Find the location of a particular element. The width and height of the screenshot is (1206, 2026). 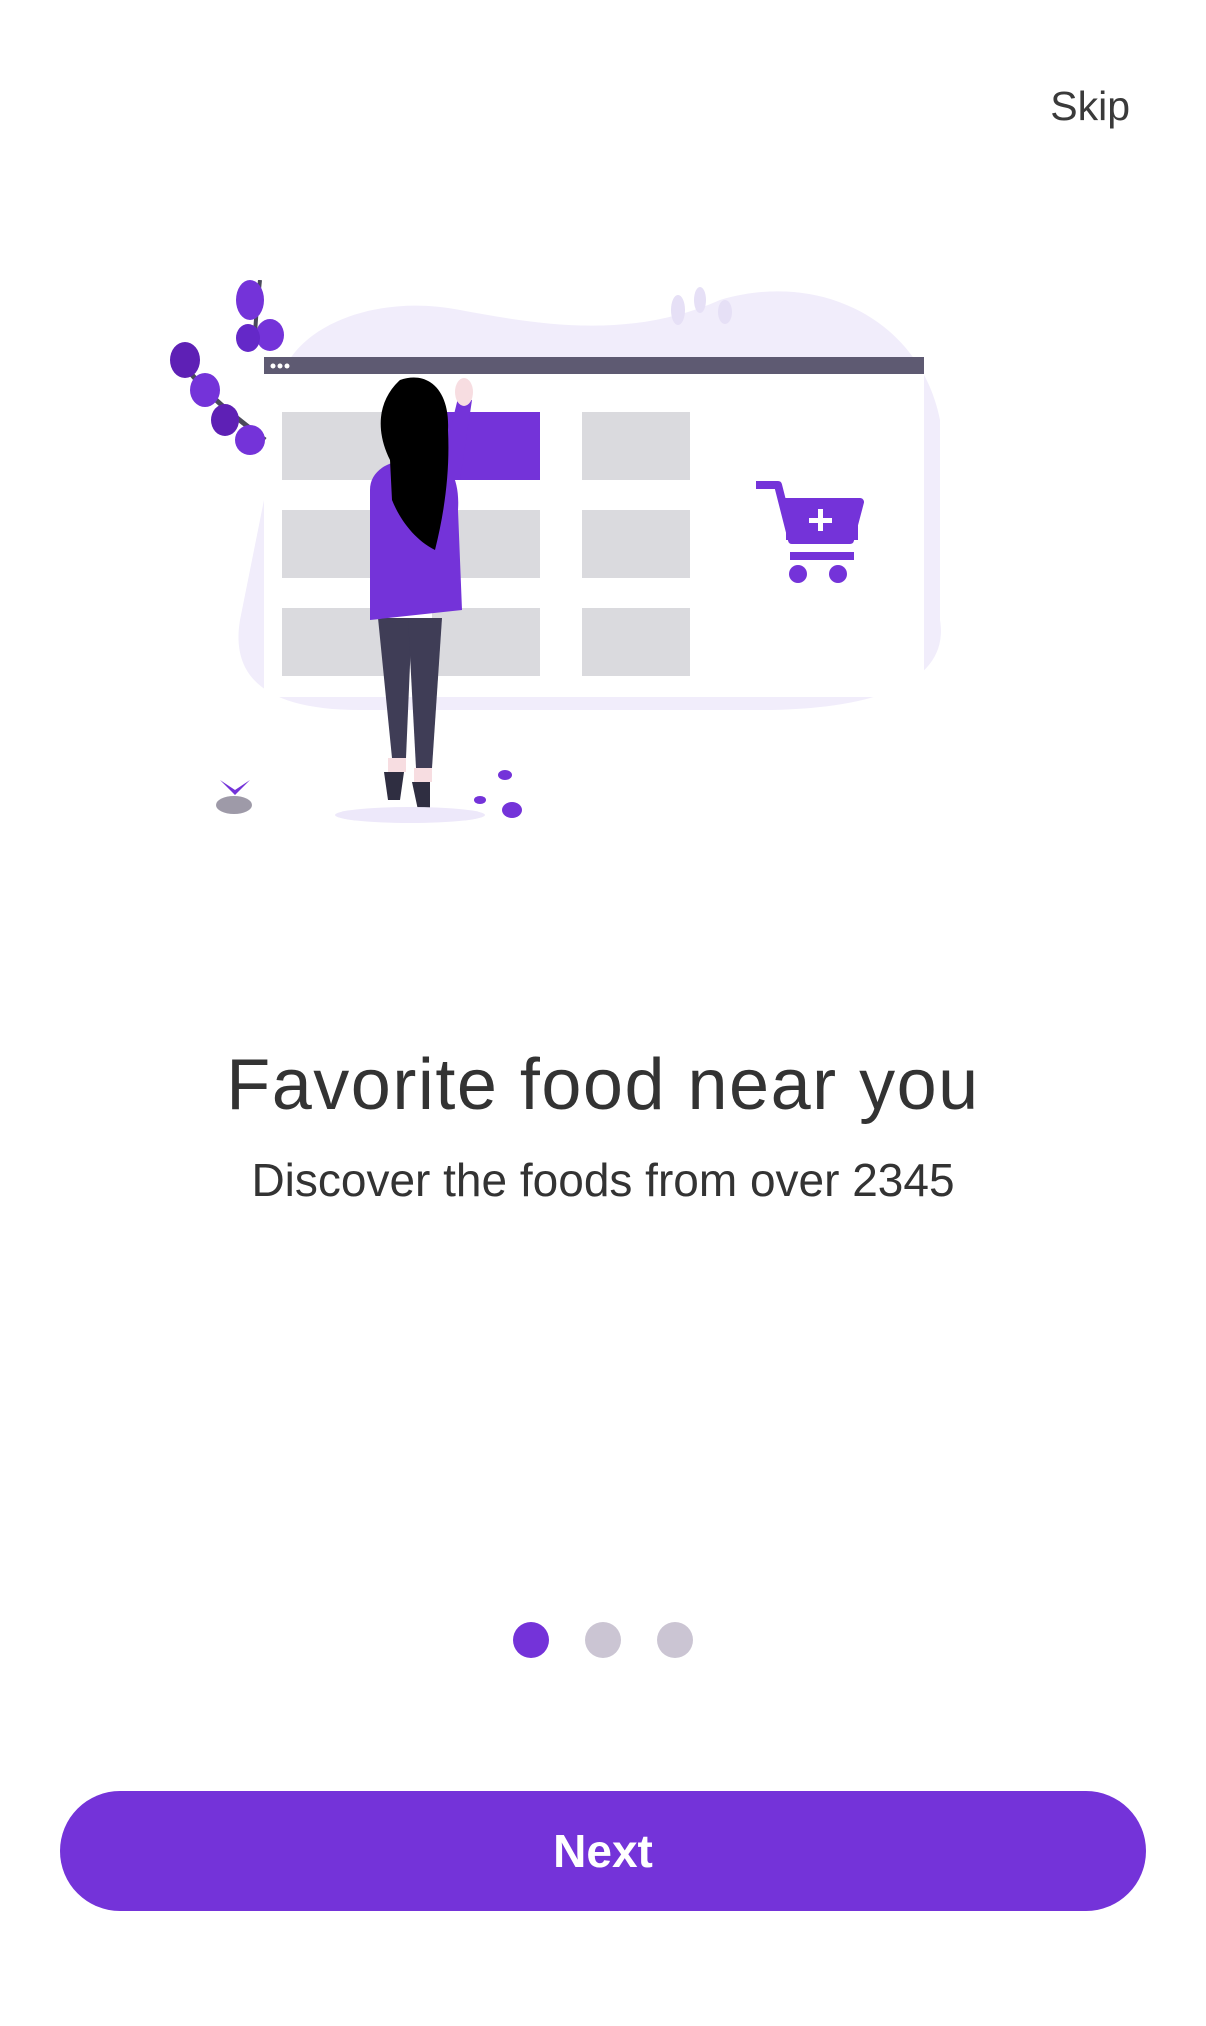

pager-dots is located at coordinates (603, 1640).